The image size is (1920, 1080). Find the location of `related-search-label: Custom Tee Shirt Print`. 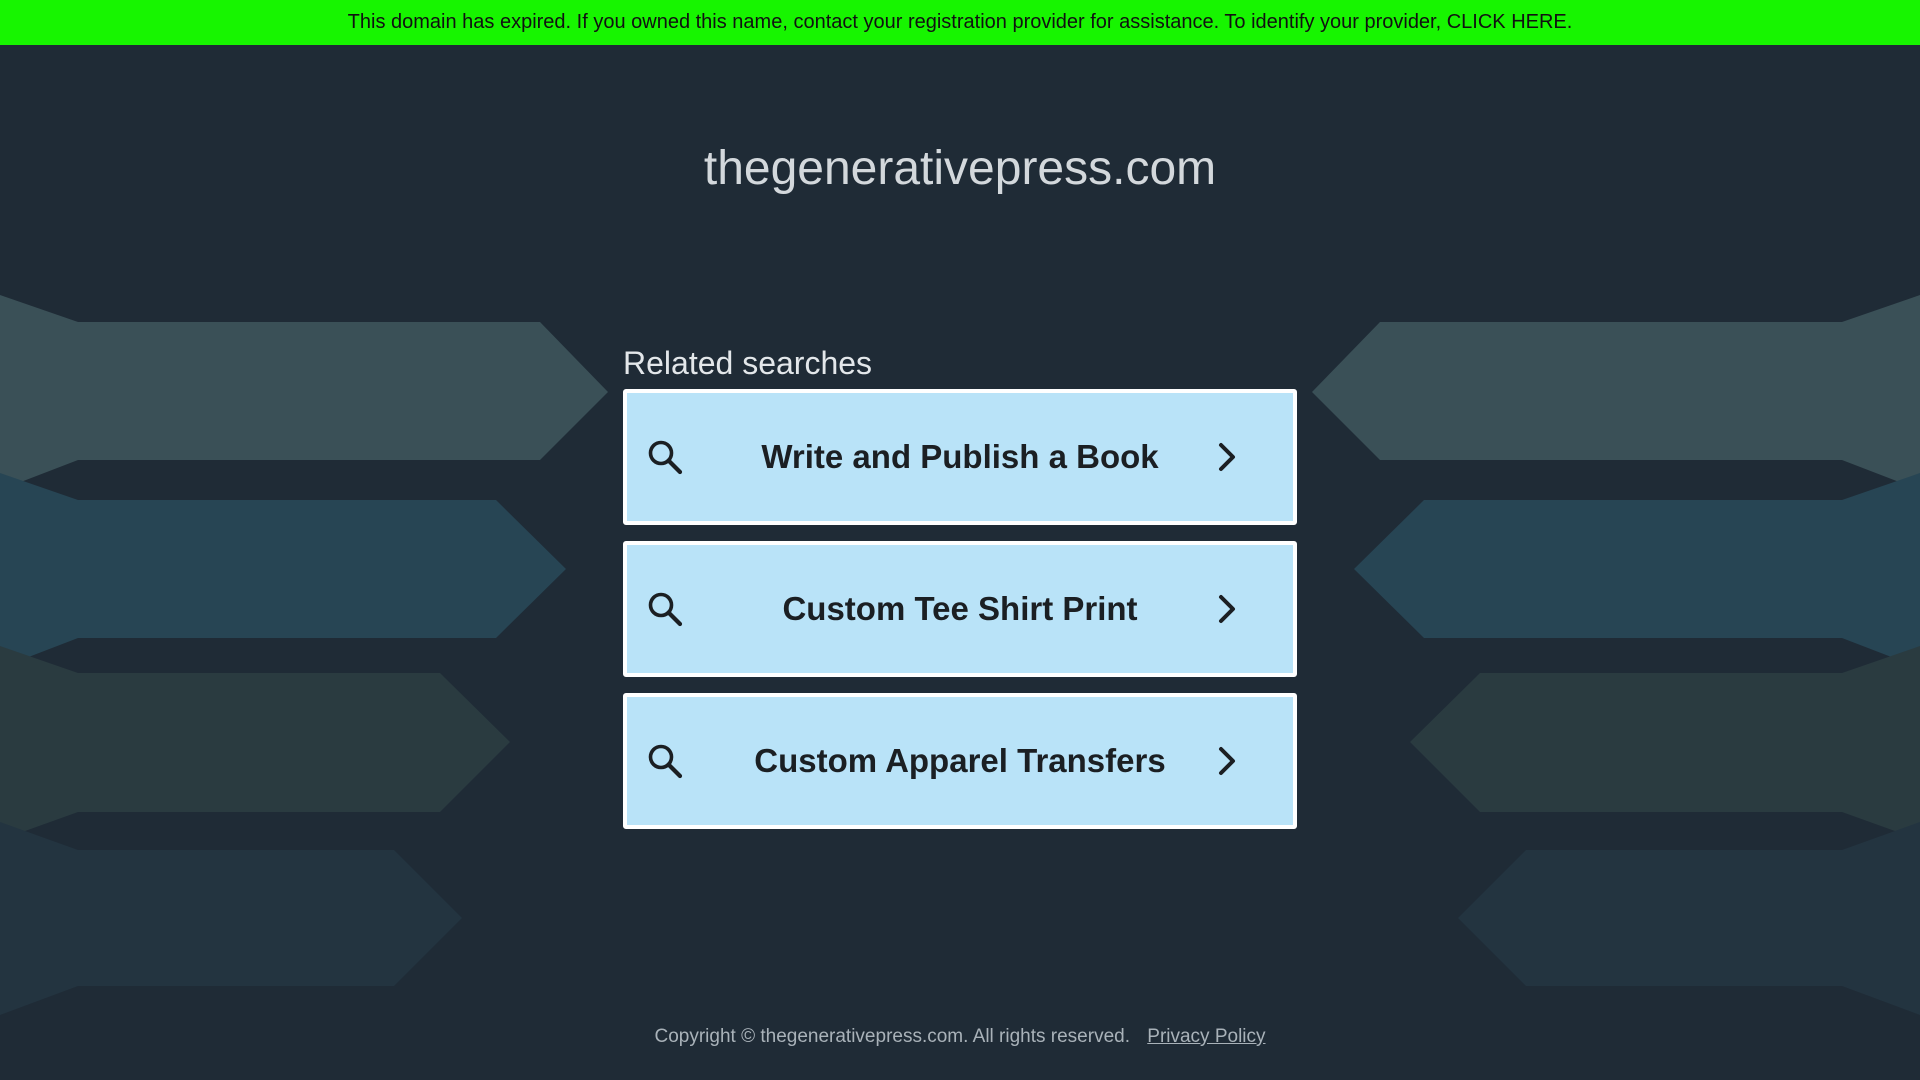

related-search-label: Custom Tee Shirt Print is located at coordinates (960, 608).